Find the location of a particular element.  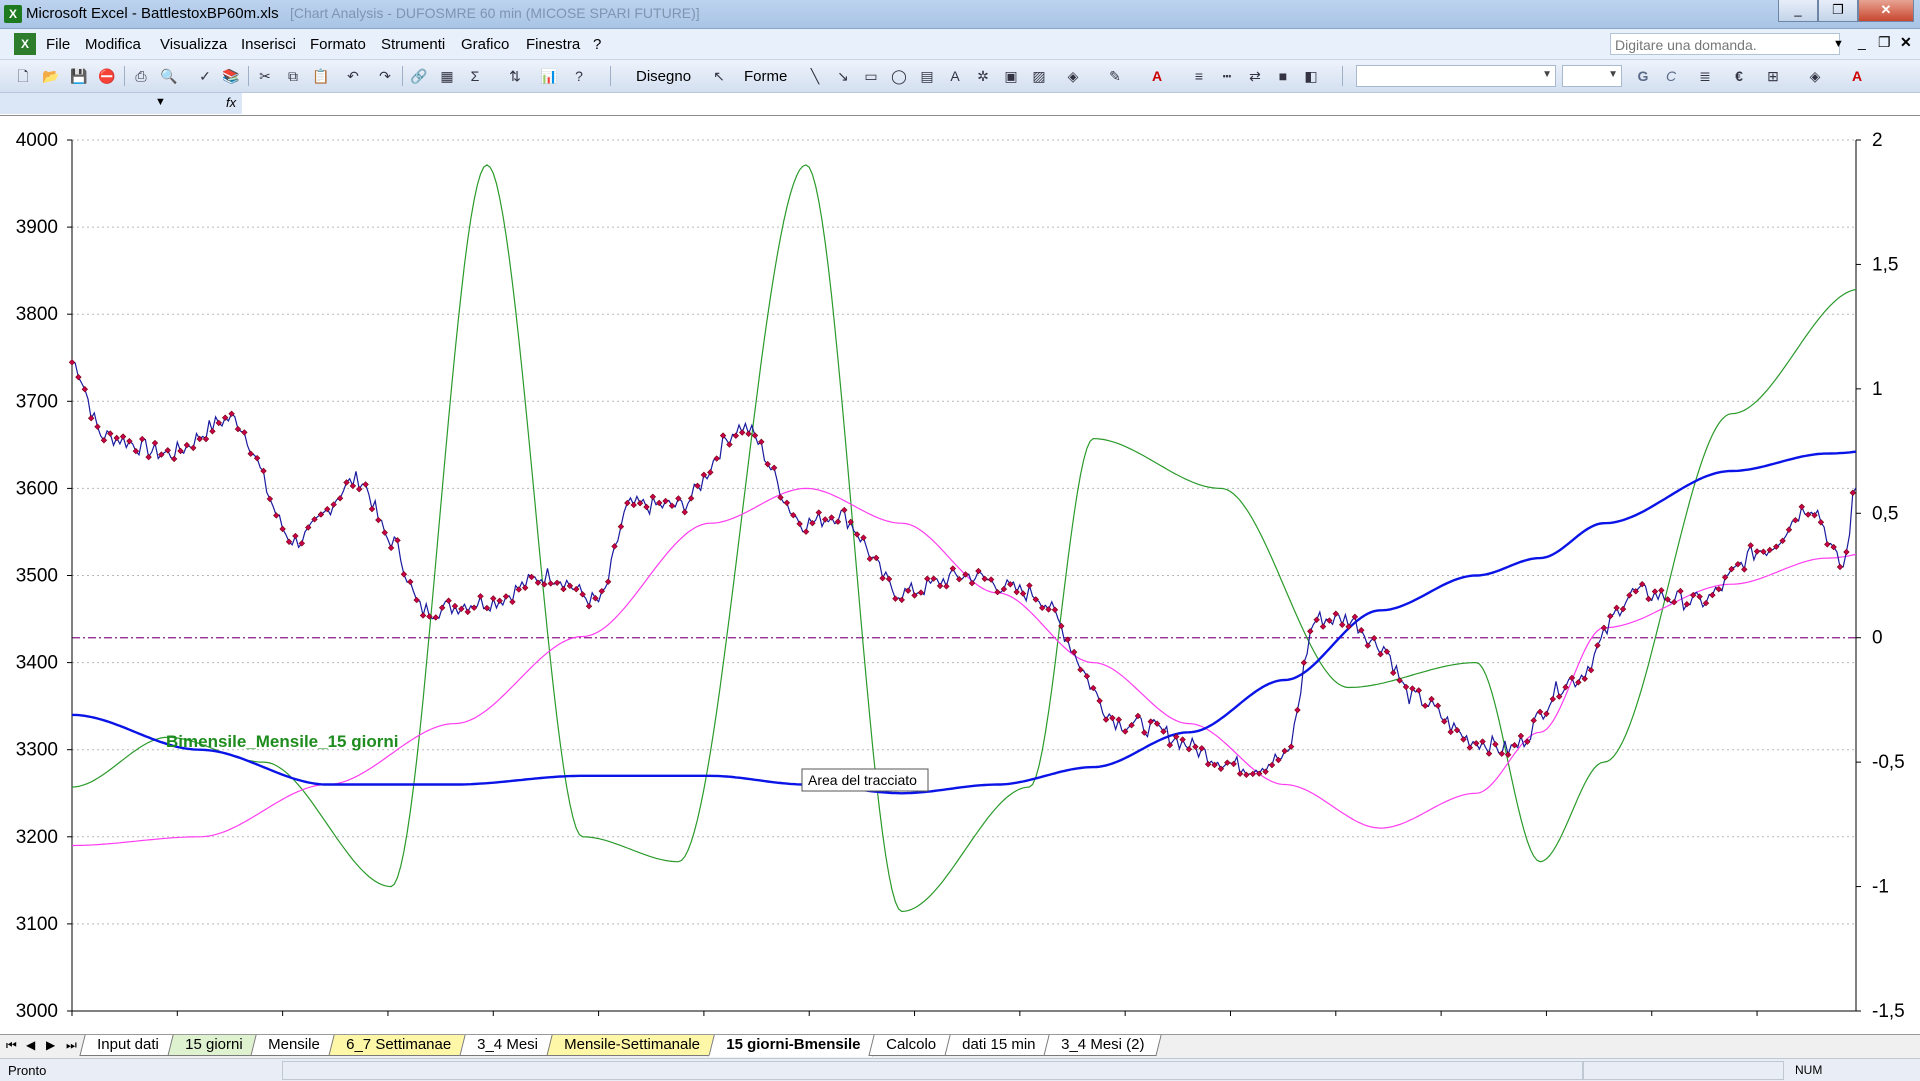

menu-help: ? is located at coordinates (597, 44).